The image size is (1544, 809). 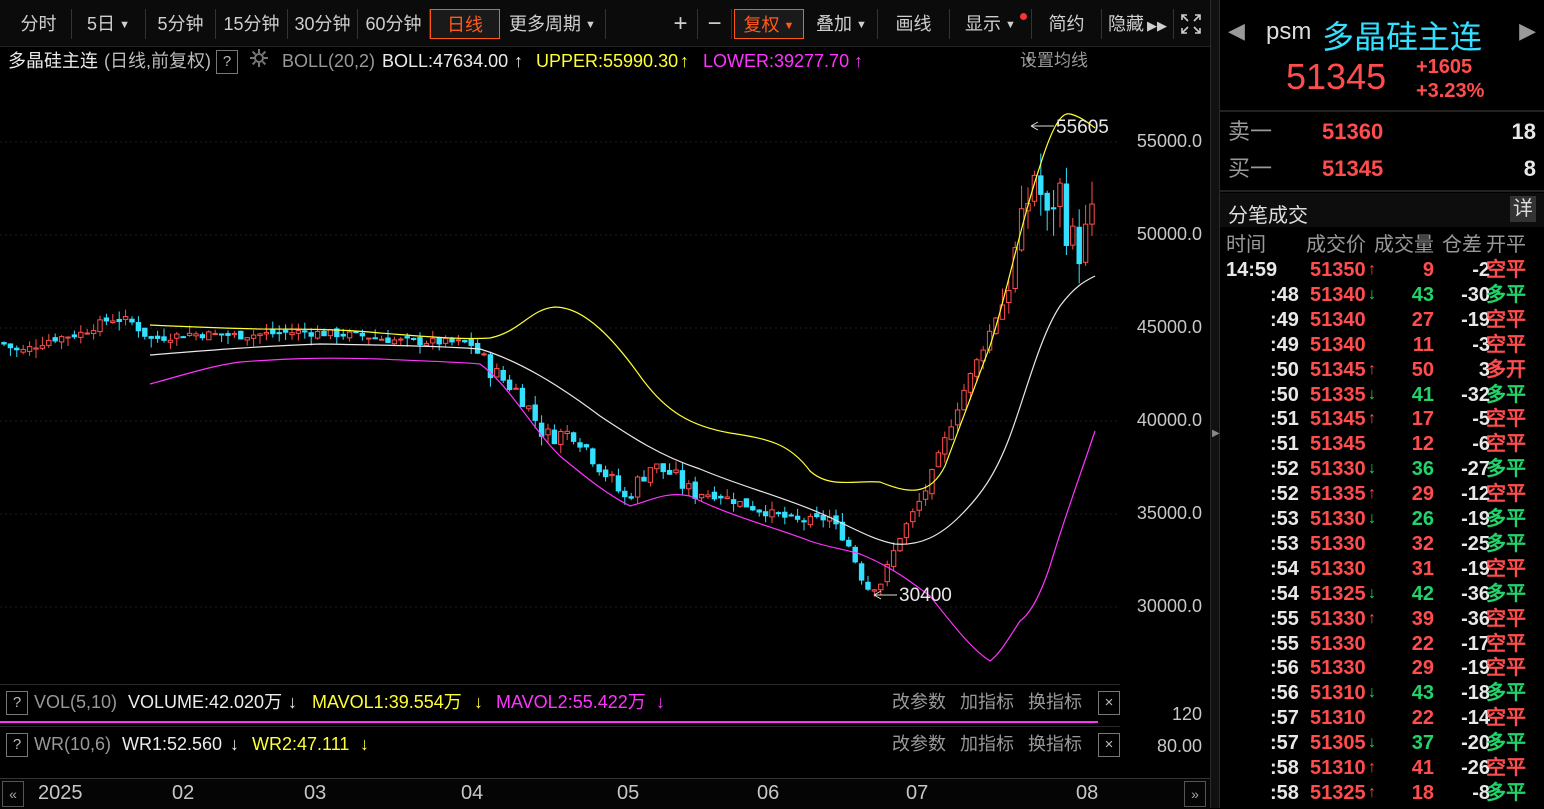 I want to click on period-tab-5day: 5日 ▼, so click(x=109, y=24).